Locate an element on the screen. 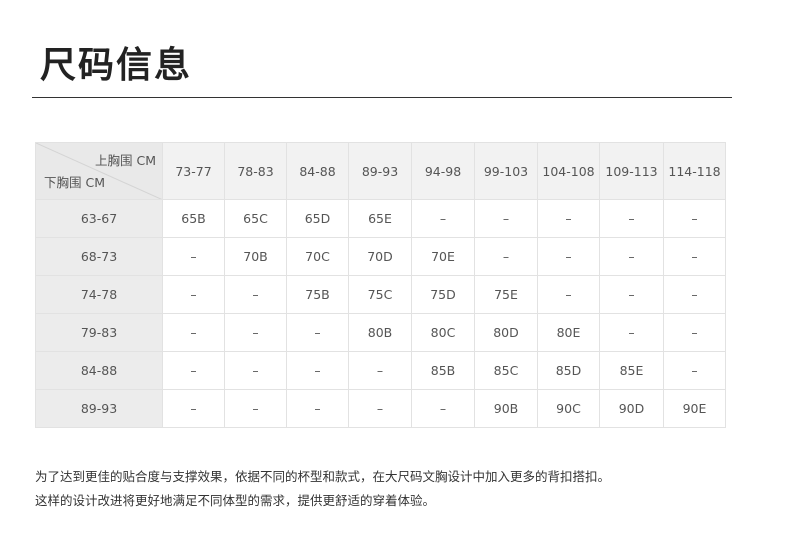 The width and height of the screenshot is (790, 555). table-cell: 70C is located at coordinates (317, 256).